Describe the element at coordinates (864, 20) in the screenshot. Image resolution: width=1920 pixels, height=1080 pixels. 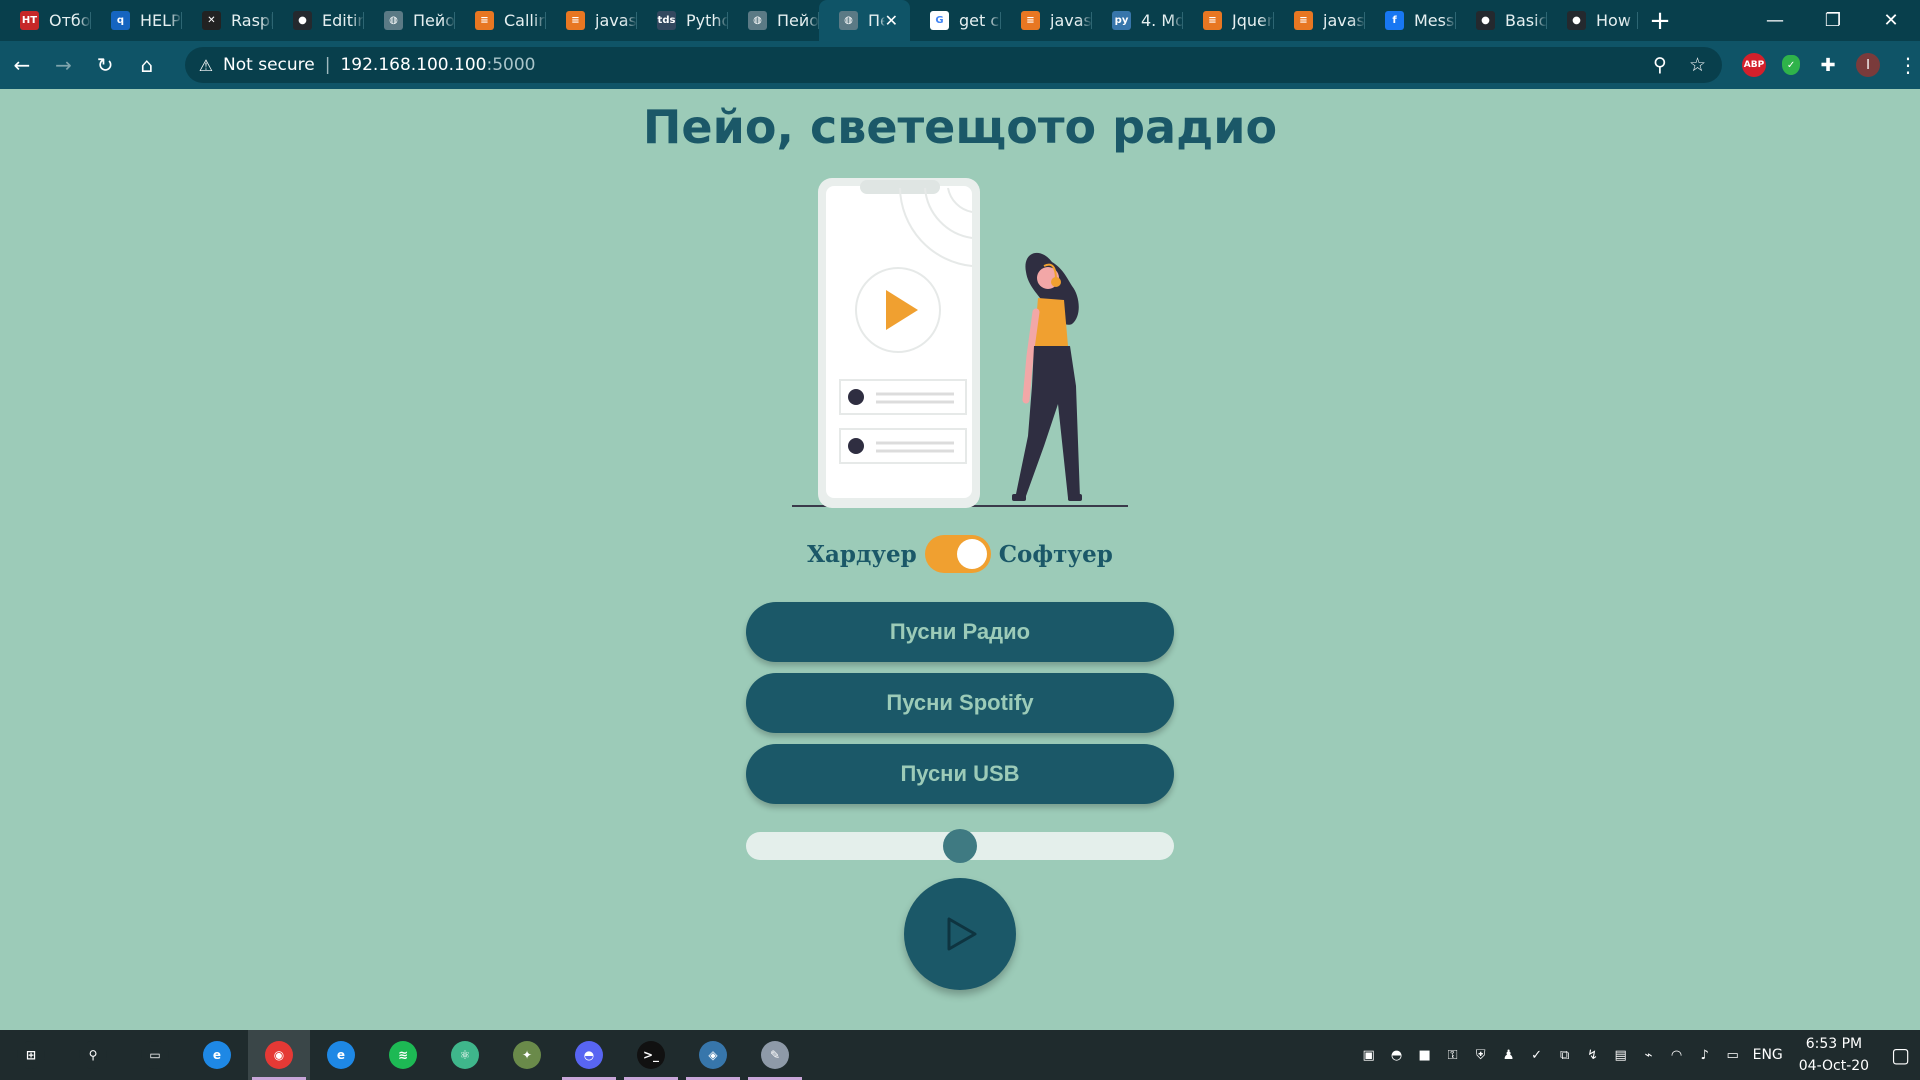
I see `browser-tab: ◍ Пе✕` at that location.